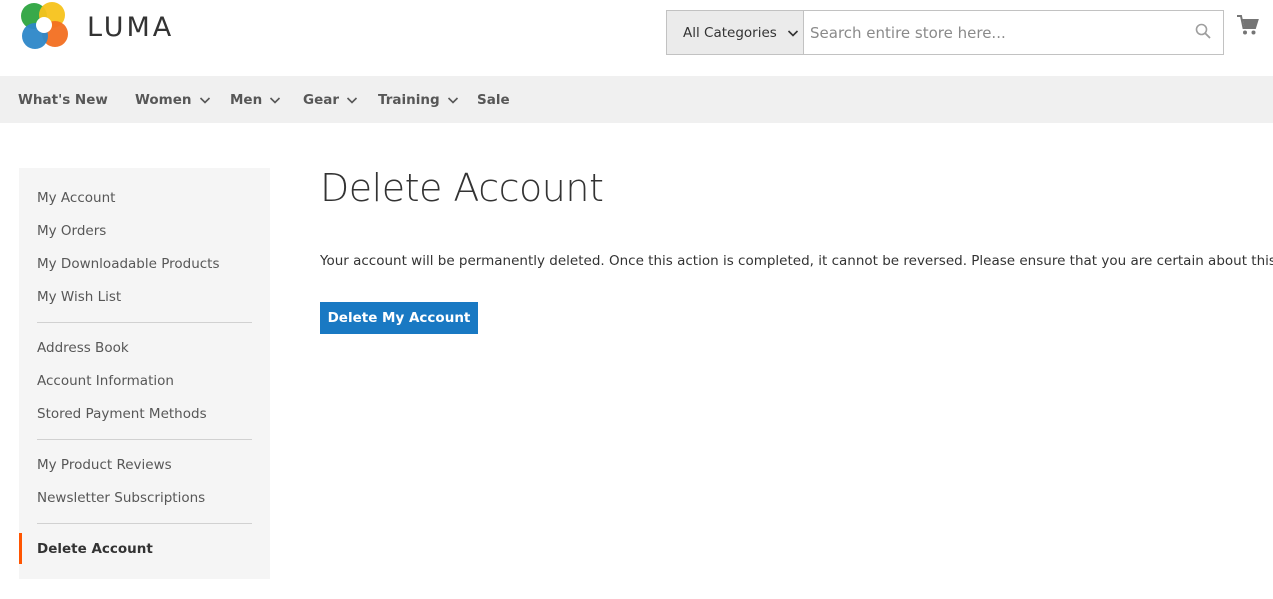  Describe the element at coordinates (636, 99) in the screenshot. I see `main-navigation: What's New Women Men Gear Training Sale` at that location.